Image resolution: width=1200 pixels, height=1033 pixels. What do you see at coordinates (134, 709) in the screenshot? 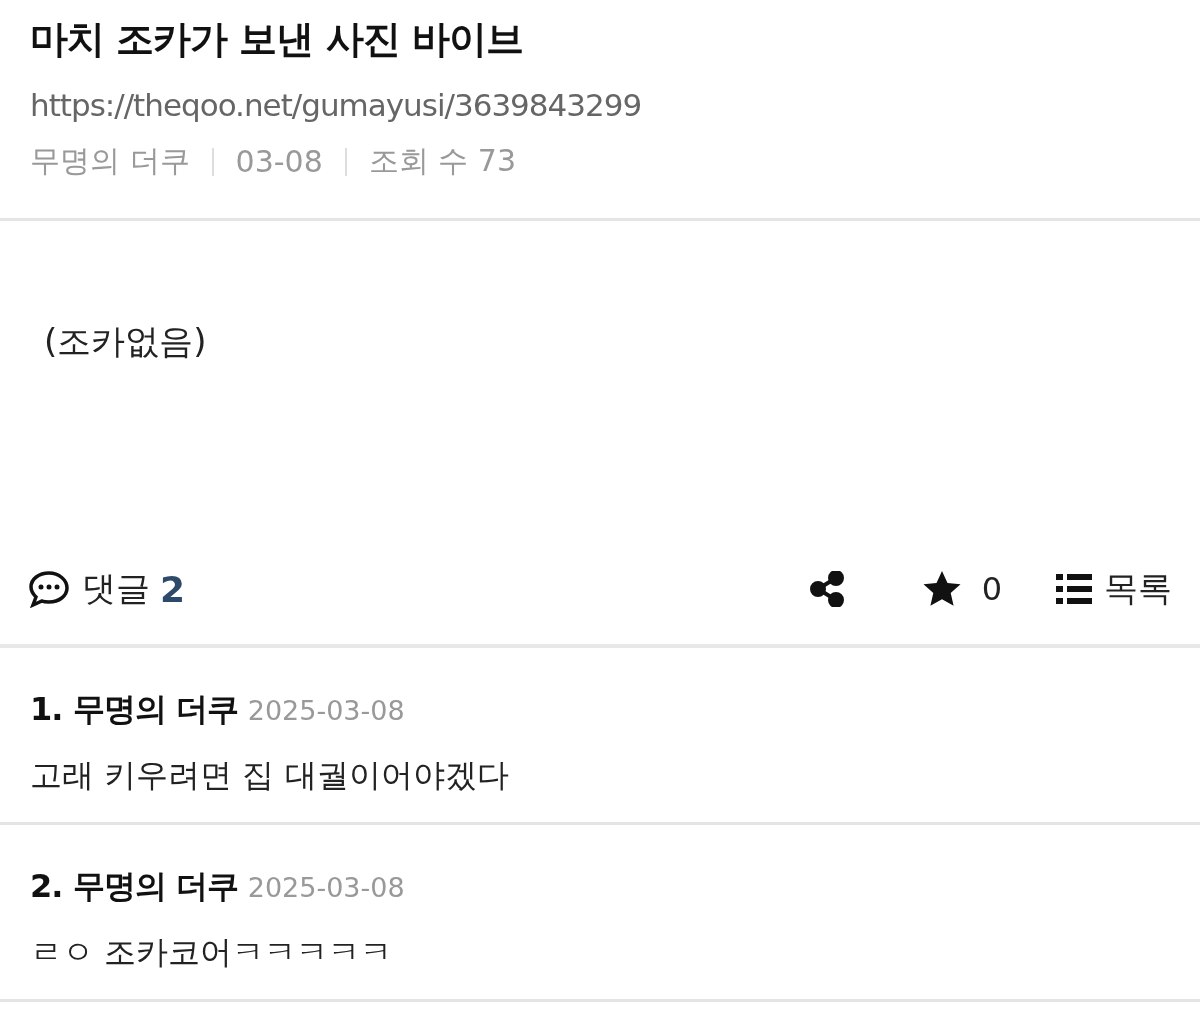
I see `comment-author: 1. 무명의 더쿠` at bounding box center [134, 709].